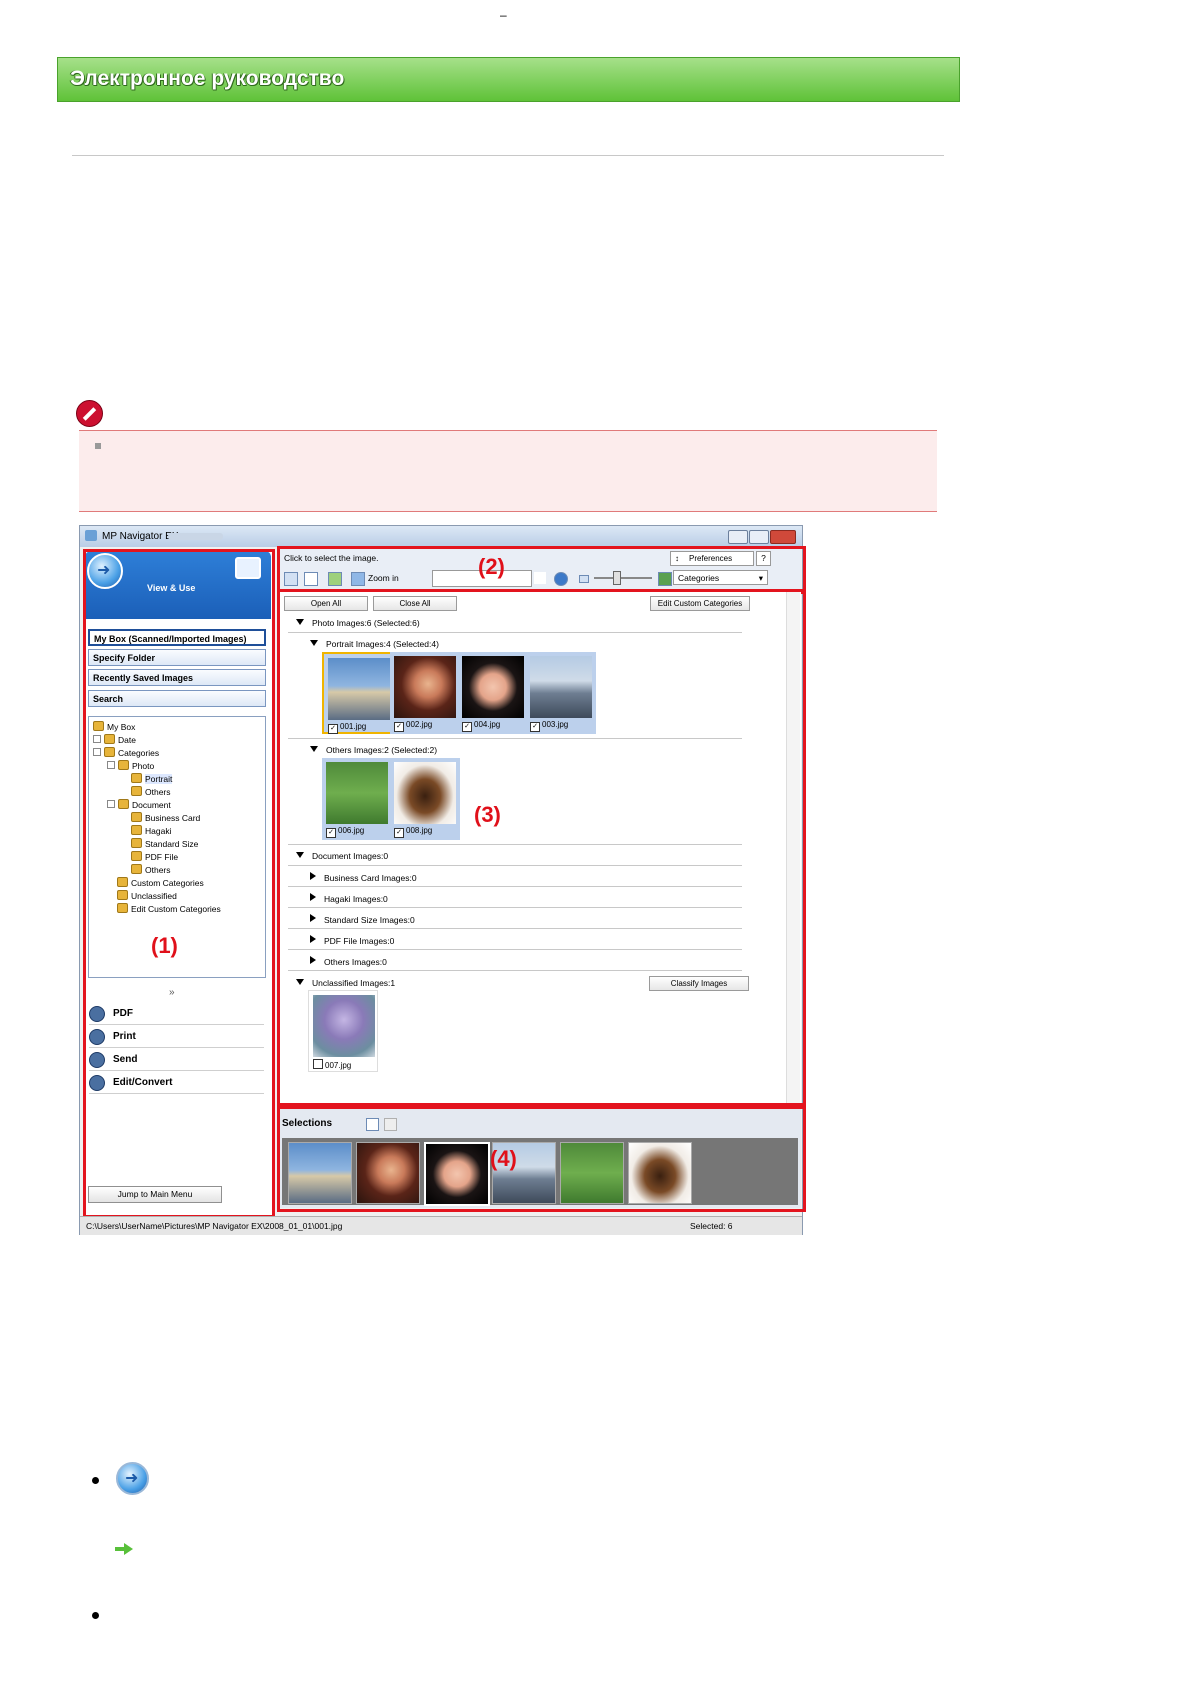  I want to click on banner-title: Электронное руководство, so click(207, 78).